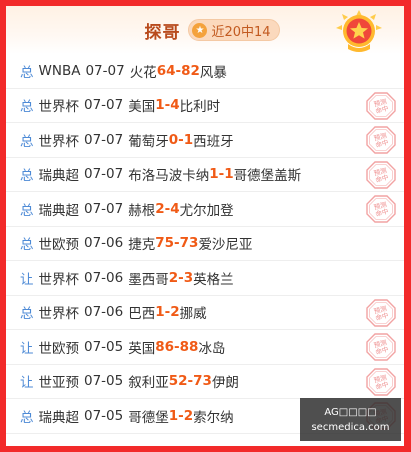 The image size is (411, 452). I want to click on card-header: 探哥 ★ 近20中14, so click(205, 30).